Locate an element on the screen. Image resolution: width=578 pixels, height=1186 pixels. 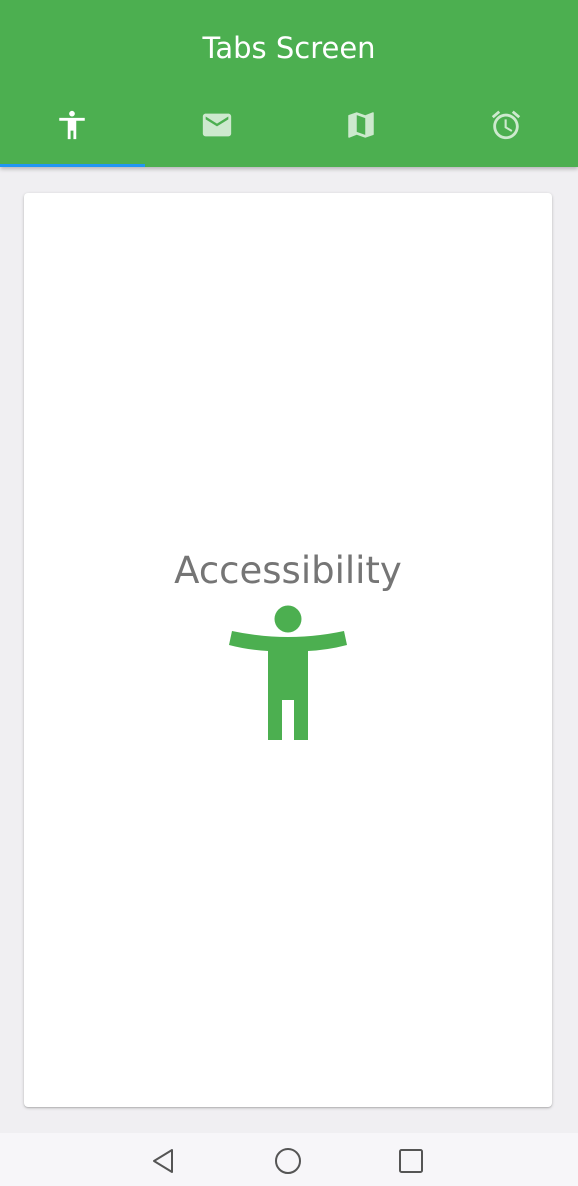
app-bar: Tabs Screen is located at coordinates (289, 83).